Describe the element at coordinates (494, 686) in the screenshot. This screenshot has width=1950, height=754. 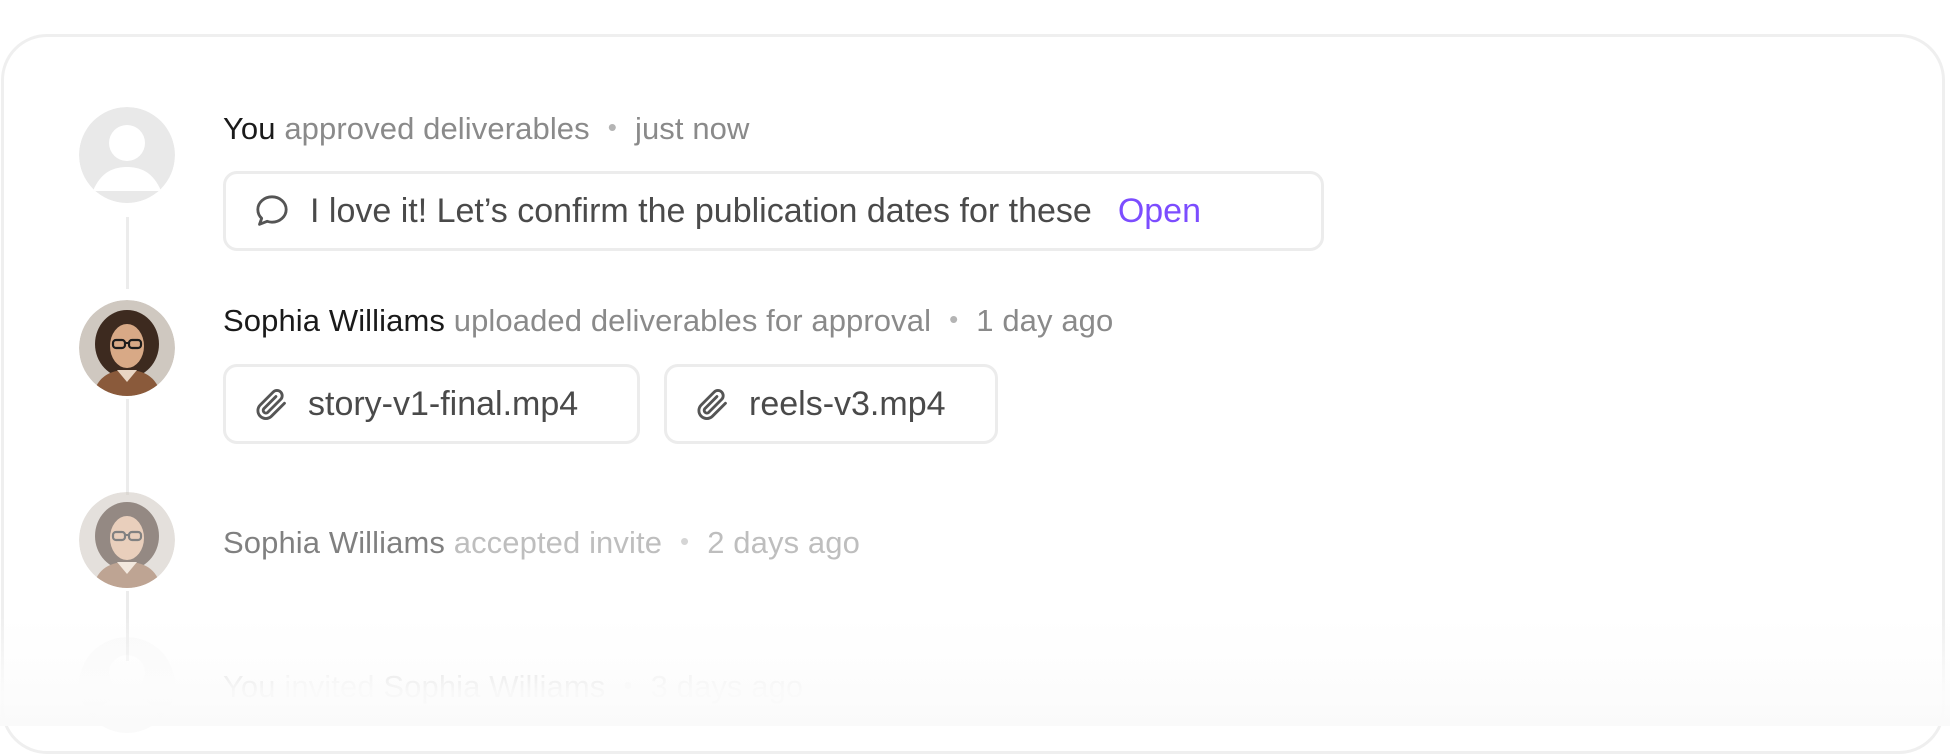
I see `invited-user-name: Sophia Williams` at that location.